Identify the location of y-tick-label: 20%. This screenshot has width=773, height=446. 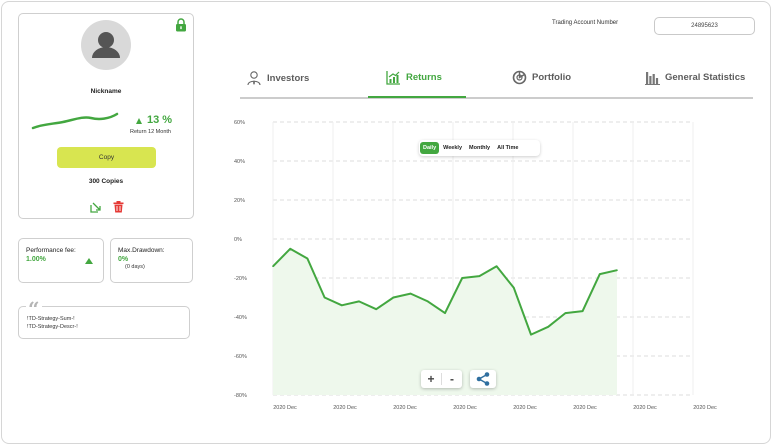
(239, 201).